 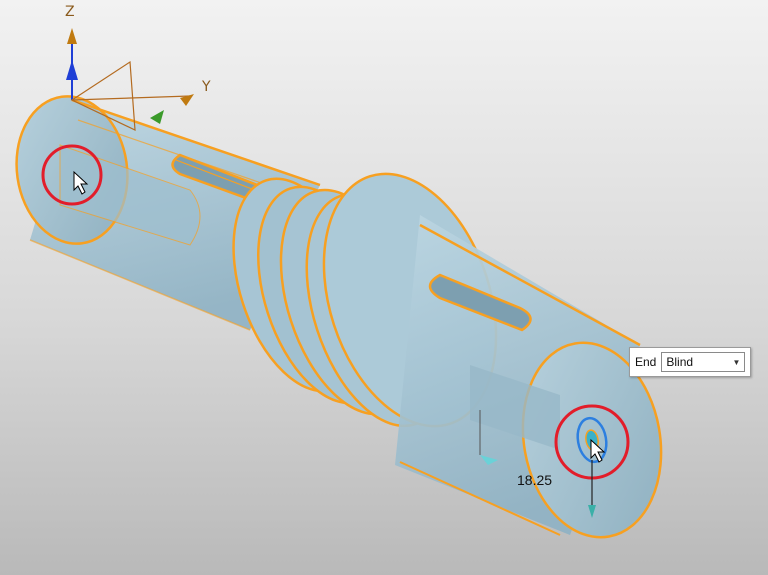 I want to click on z-axis-label: Z, so click(x=70, y=12).